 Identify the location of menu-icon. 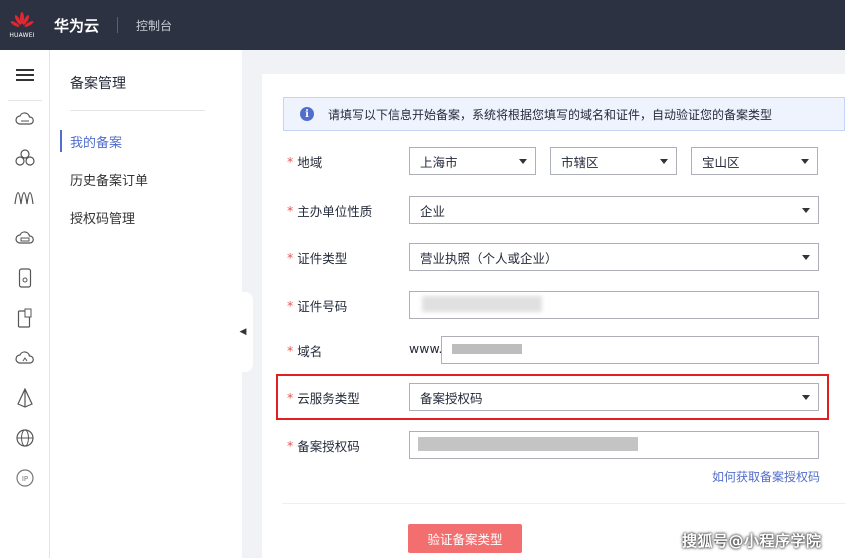
(25, 75).